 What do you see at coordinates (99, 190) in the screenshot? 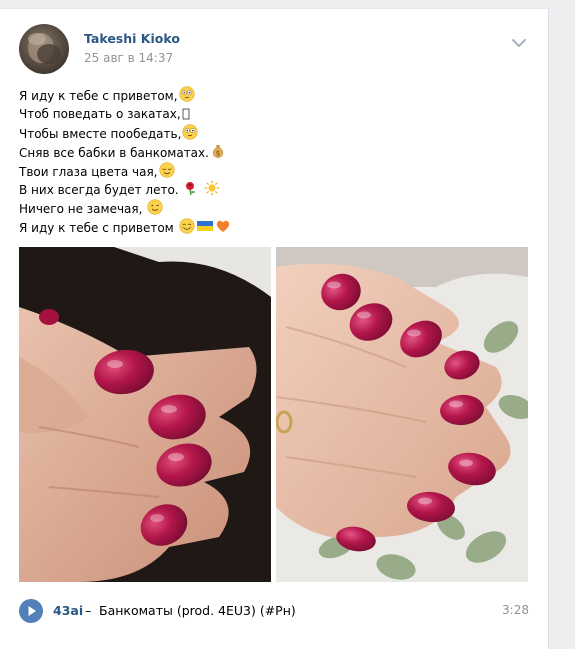
I see `post-text-line-content: В них всегда будет лето.` at bounding box center [99, 190].